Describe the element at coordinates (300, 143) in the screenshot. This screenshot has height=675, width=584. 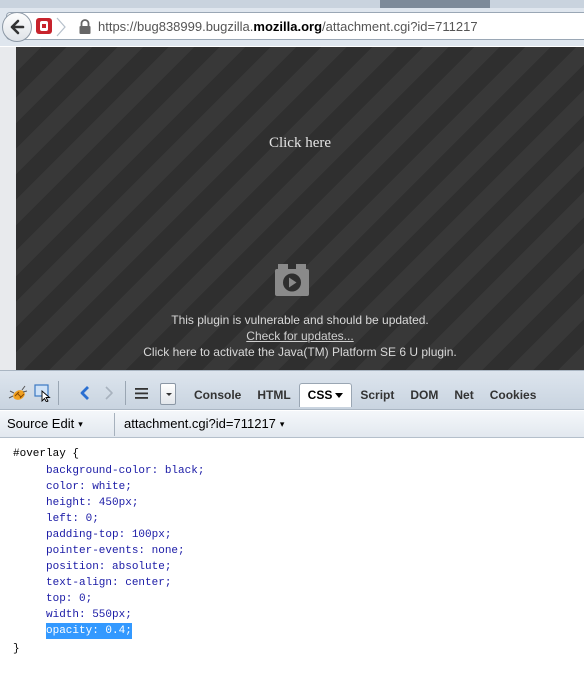
I see `overlay-click-here: Click here` at that location.